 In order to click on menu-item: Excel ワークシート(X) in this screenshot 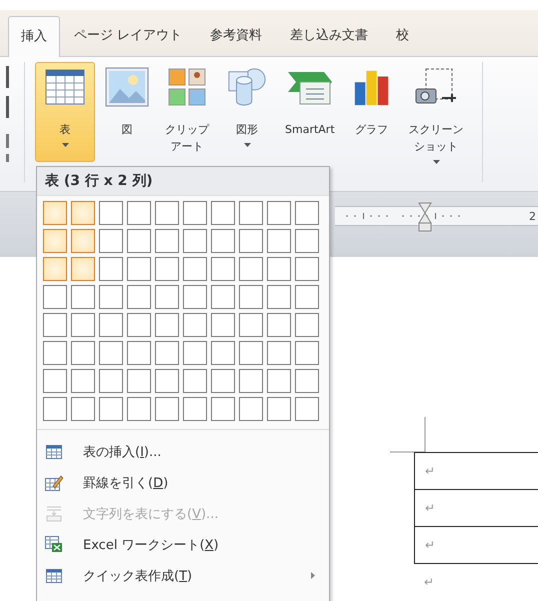, I will do `click(183, 544)`.